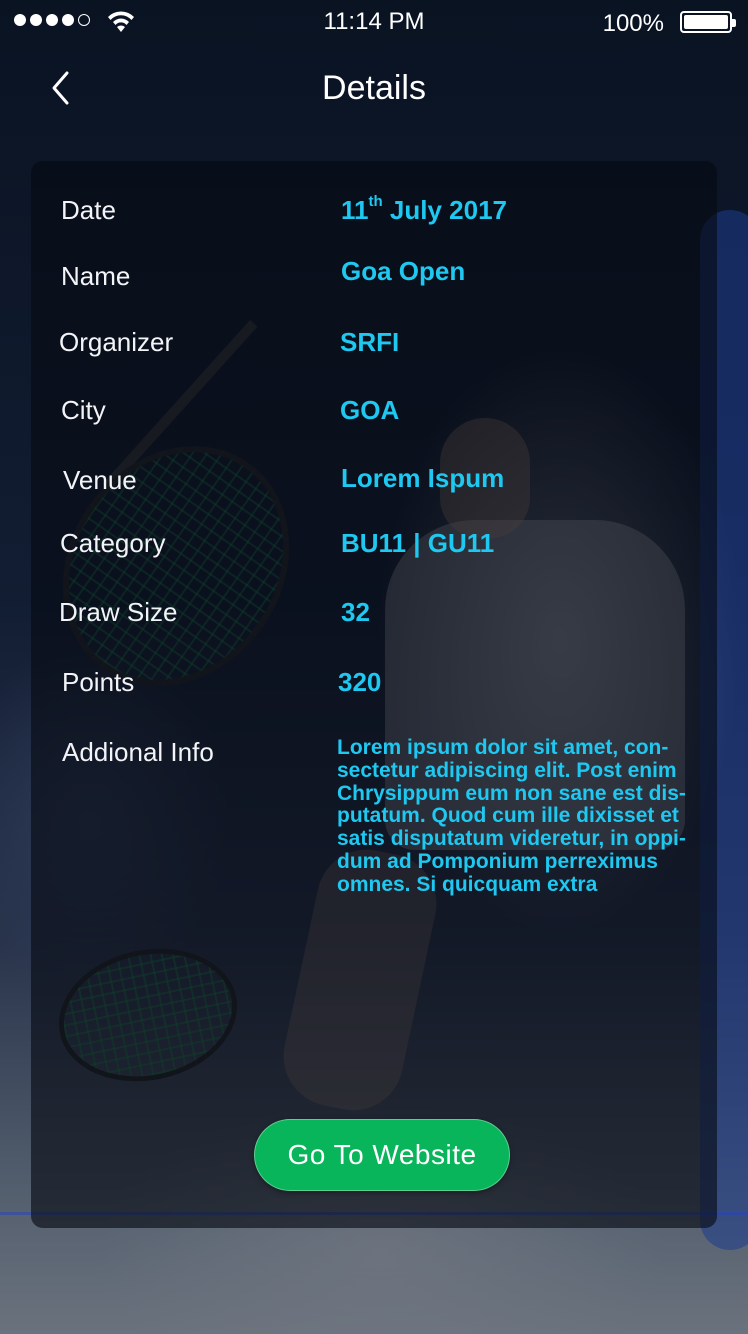  What do you see at coordinates (360, 682) in the screenshot?
I see `points-value: 320` at bounding box center [360, 682].